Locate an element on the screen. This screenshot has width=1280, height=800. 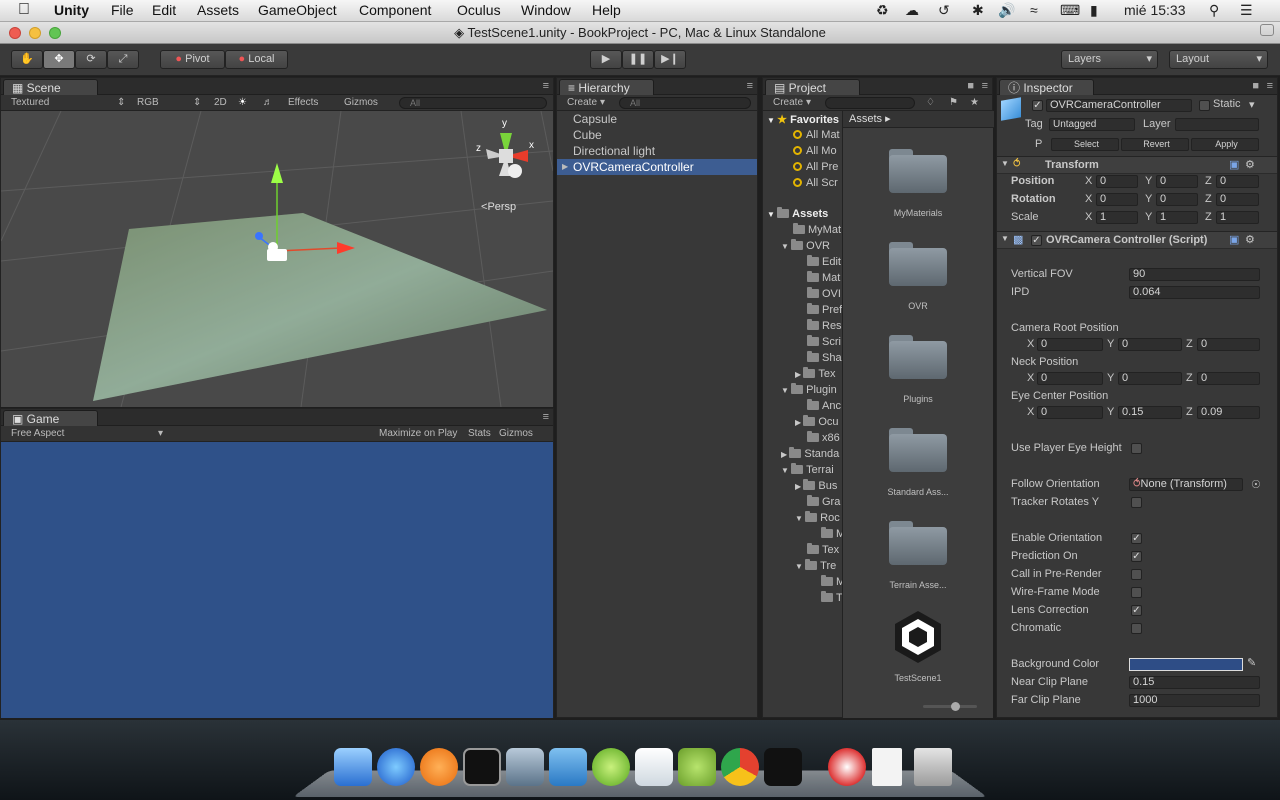
stats-toggle: Stats is located at coordinates (479, 433).